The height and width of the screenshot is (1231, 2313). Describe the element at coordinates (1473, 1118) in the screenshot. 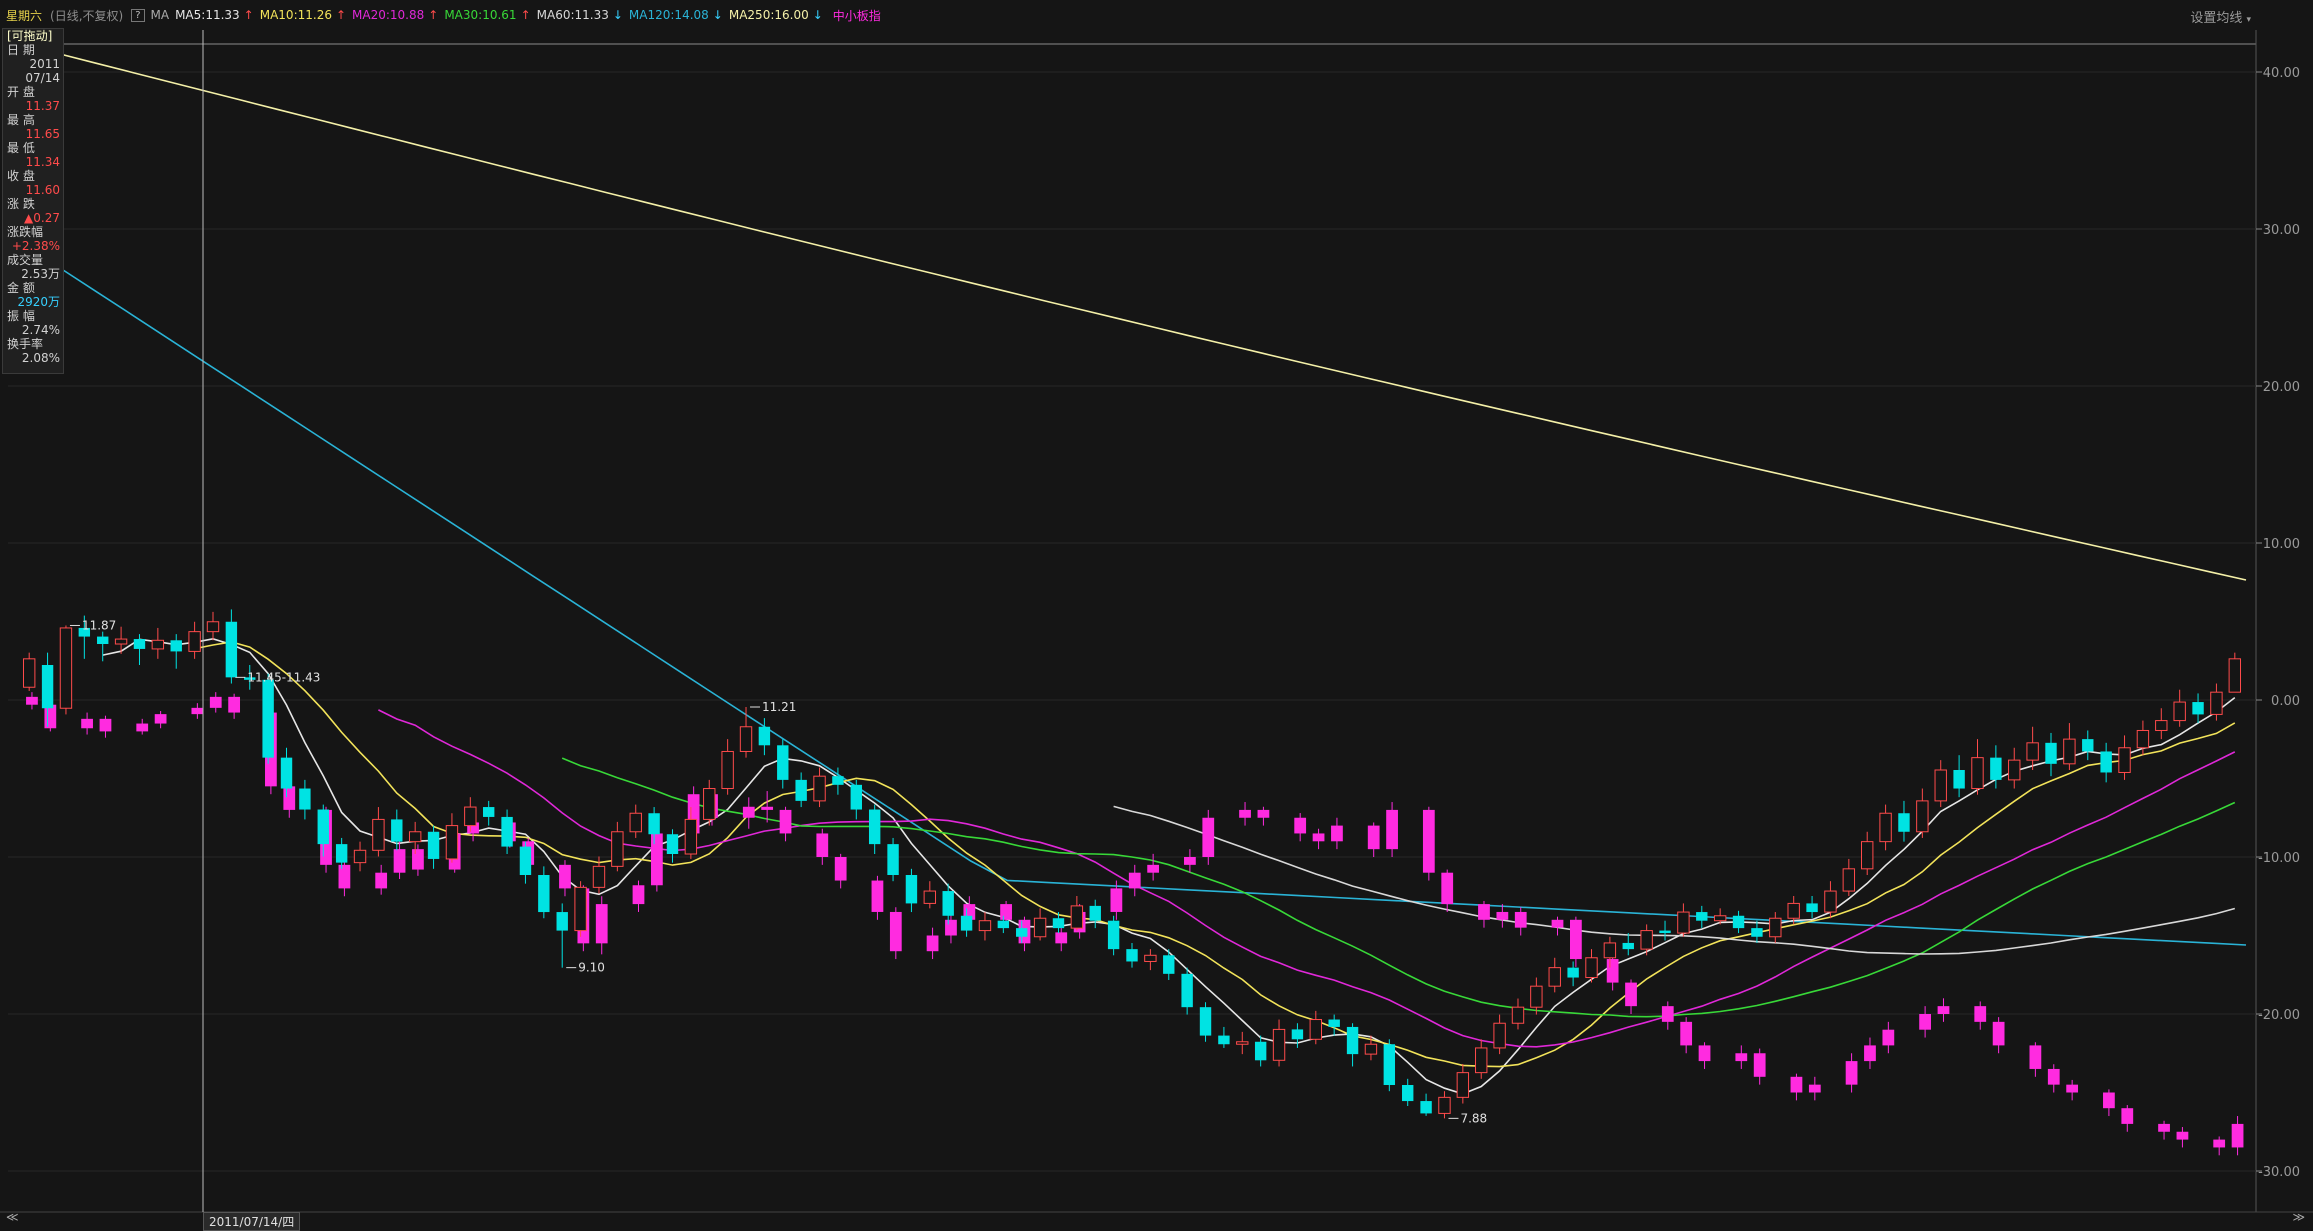

I see `price-annotation: 7.88` at that location.